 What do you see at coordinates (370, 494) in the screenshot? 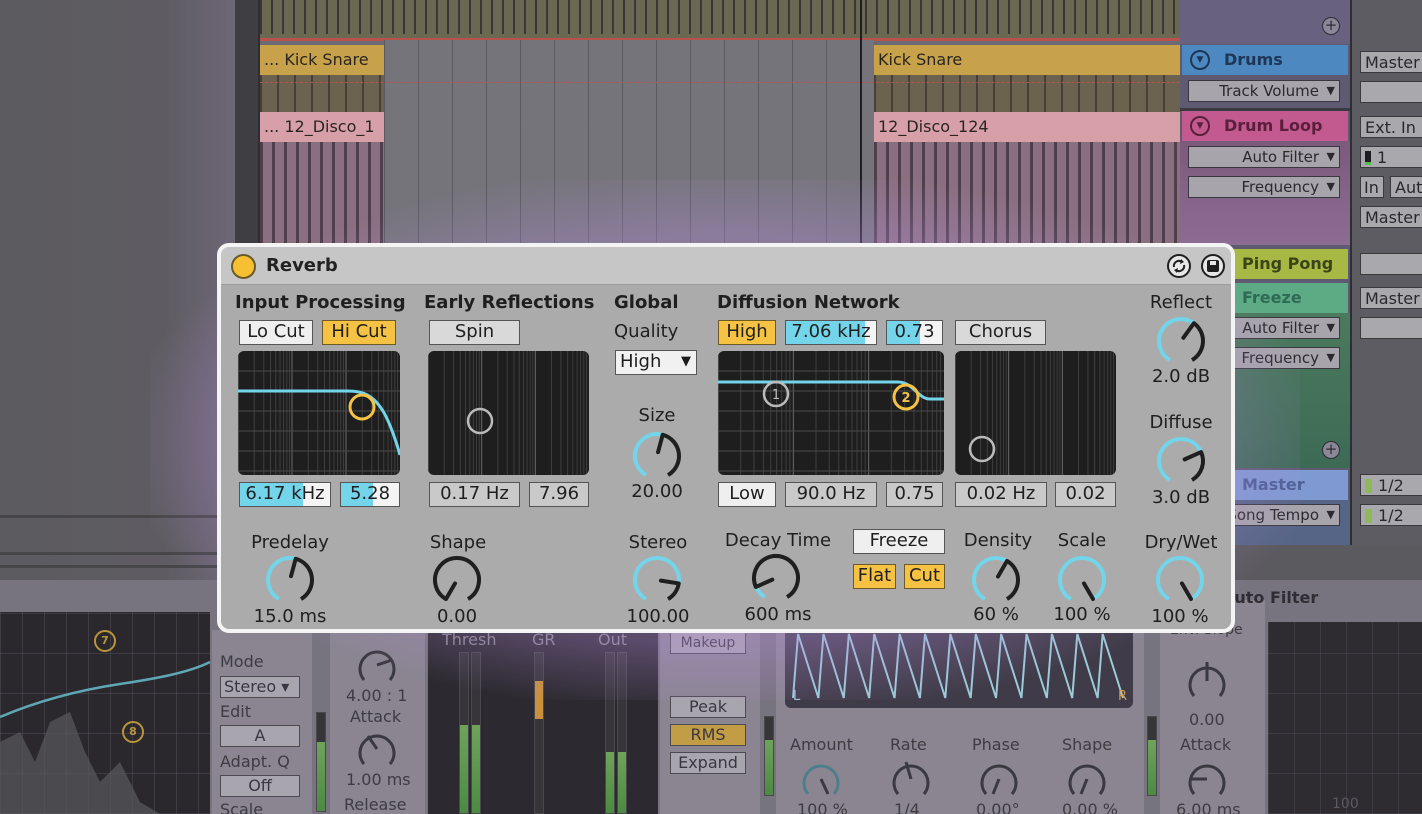
I see `input-filter-width-field: 5.28` at bounding box center [370, 494].